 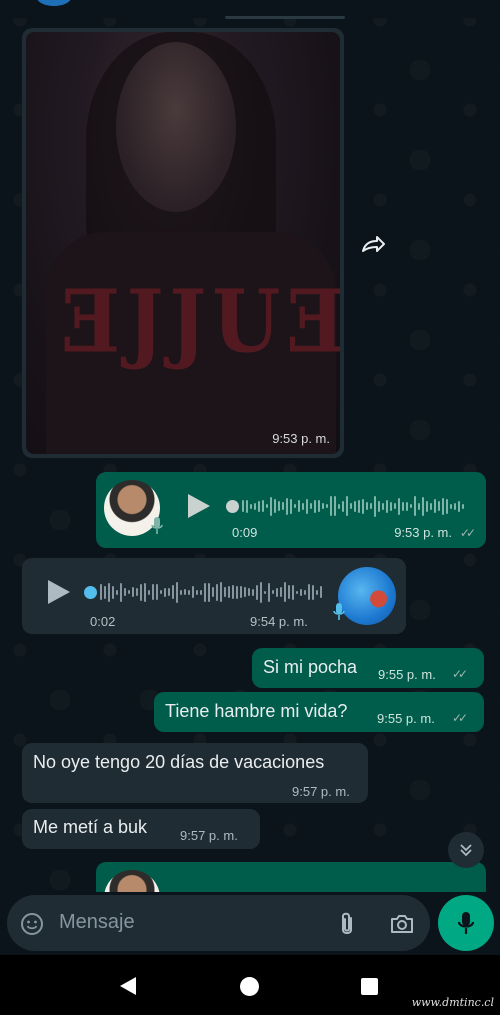 I want to click on message-bubble-incoming: Me metí a buk 9:57 p. m., so click(x=141, y=829).